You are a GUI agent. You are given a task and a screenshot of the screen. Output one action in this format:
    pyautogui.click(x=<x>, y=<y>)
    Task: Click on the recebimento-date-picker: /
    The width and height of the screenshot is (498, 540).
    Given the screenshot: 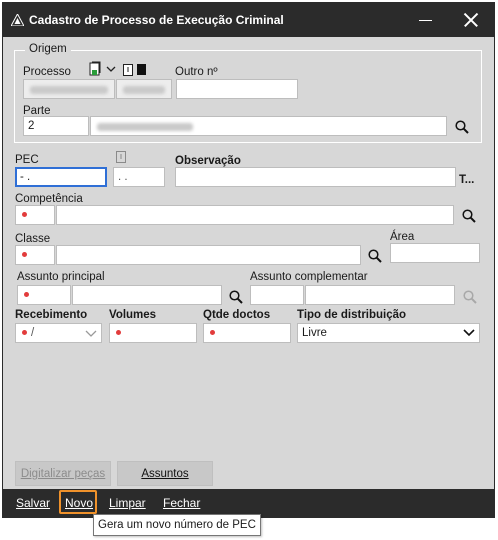 What is the action you would take?
    pyautogui.click(x=58, y=333)
    